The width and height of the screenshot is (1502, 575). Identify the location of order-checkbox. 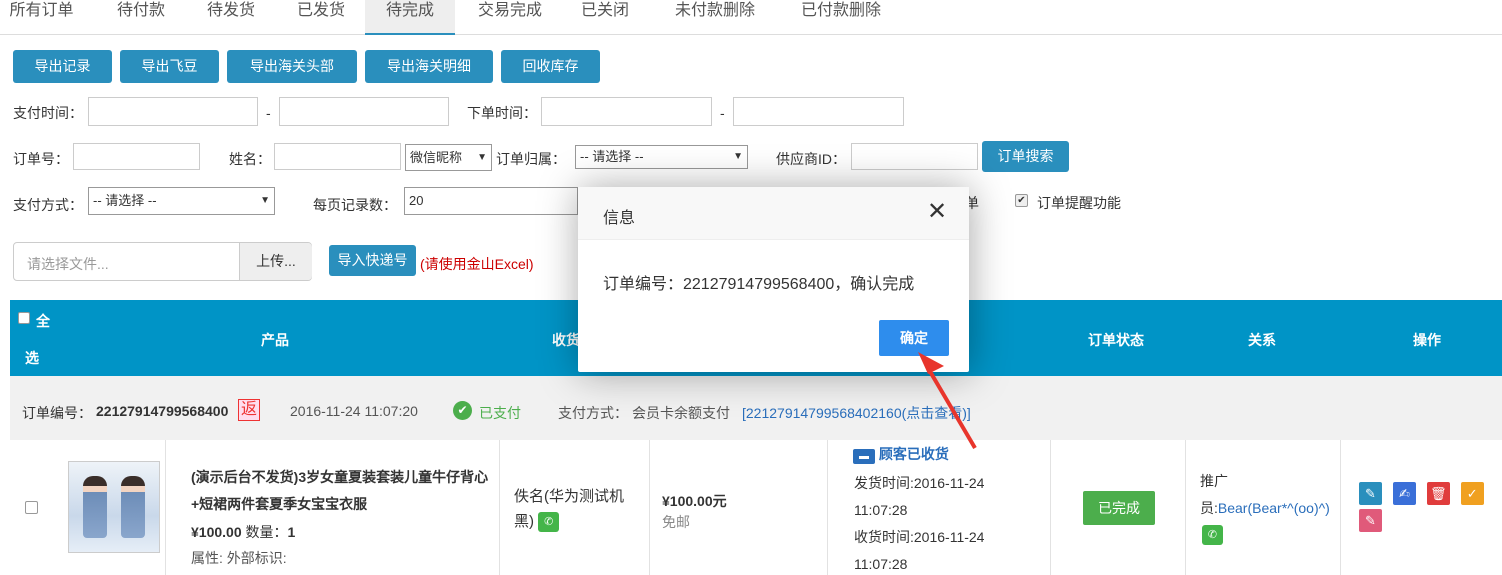
(31, 507).